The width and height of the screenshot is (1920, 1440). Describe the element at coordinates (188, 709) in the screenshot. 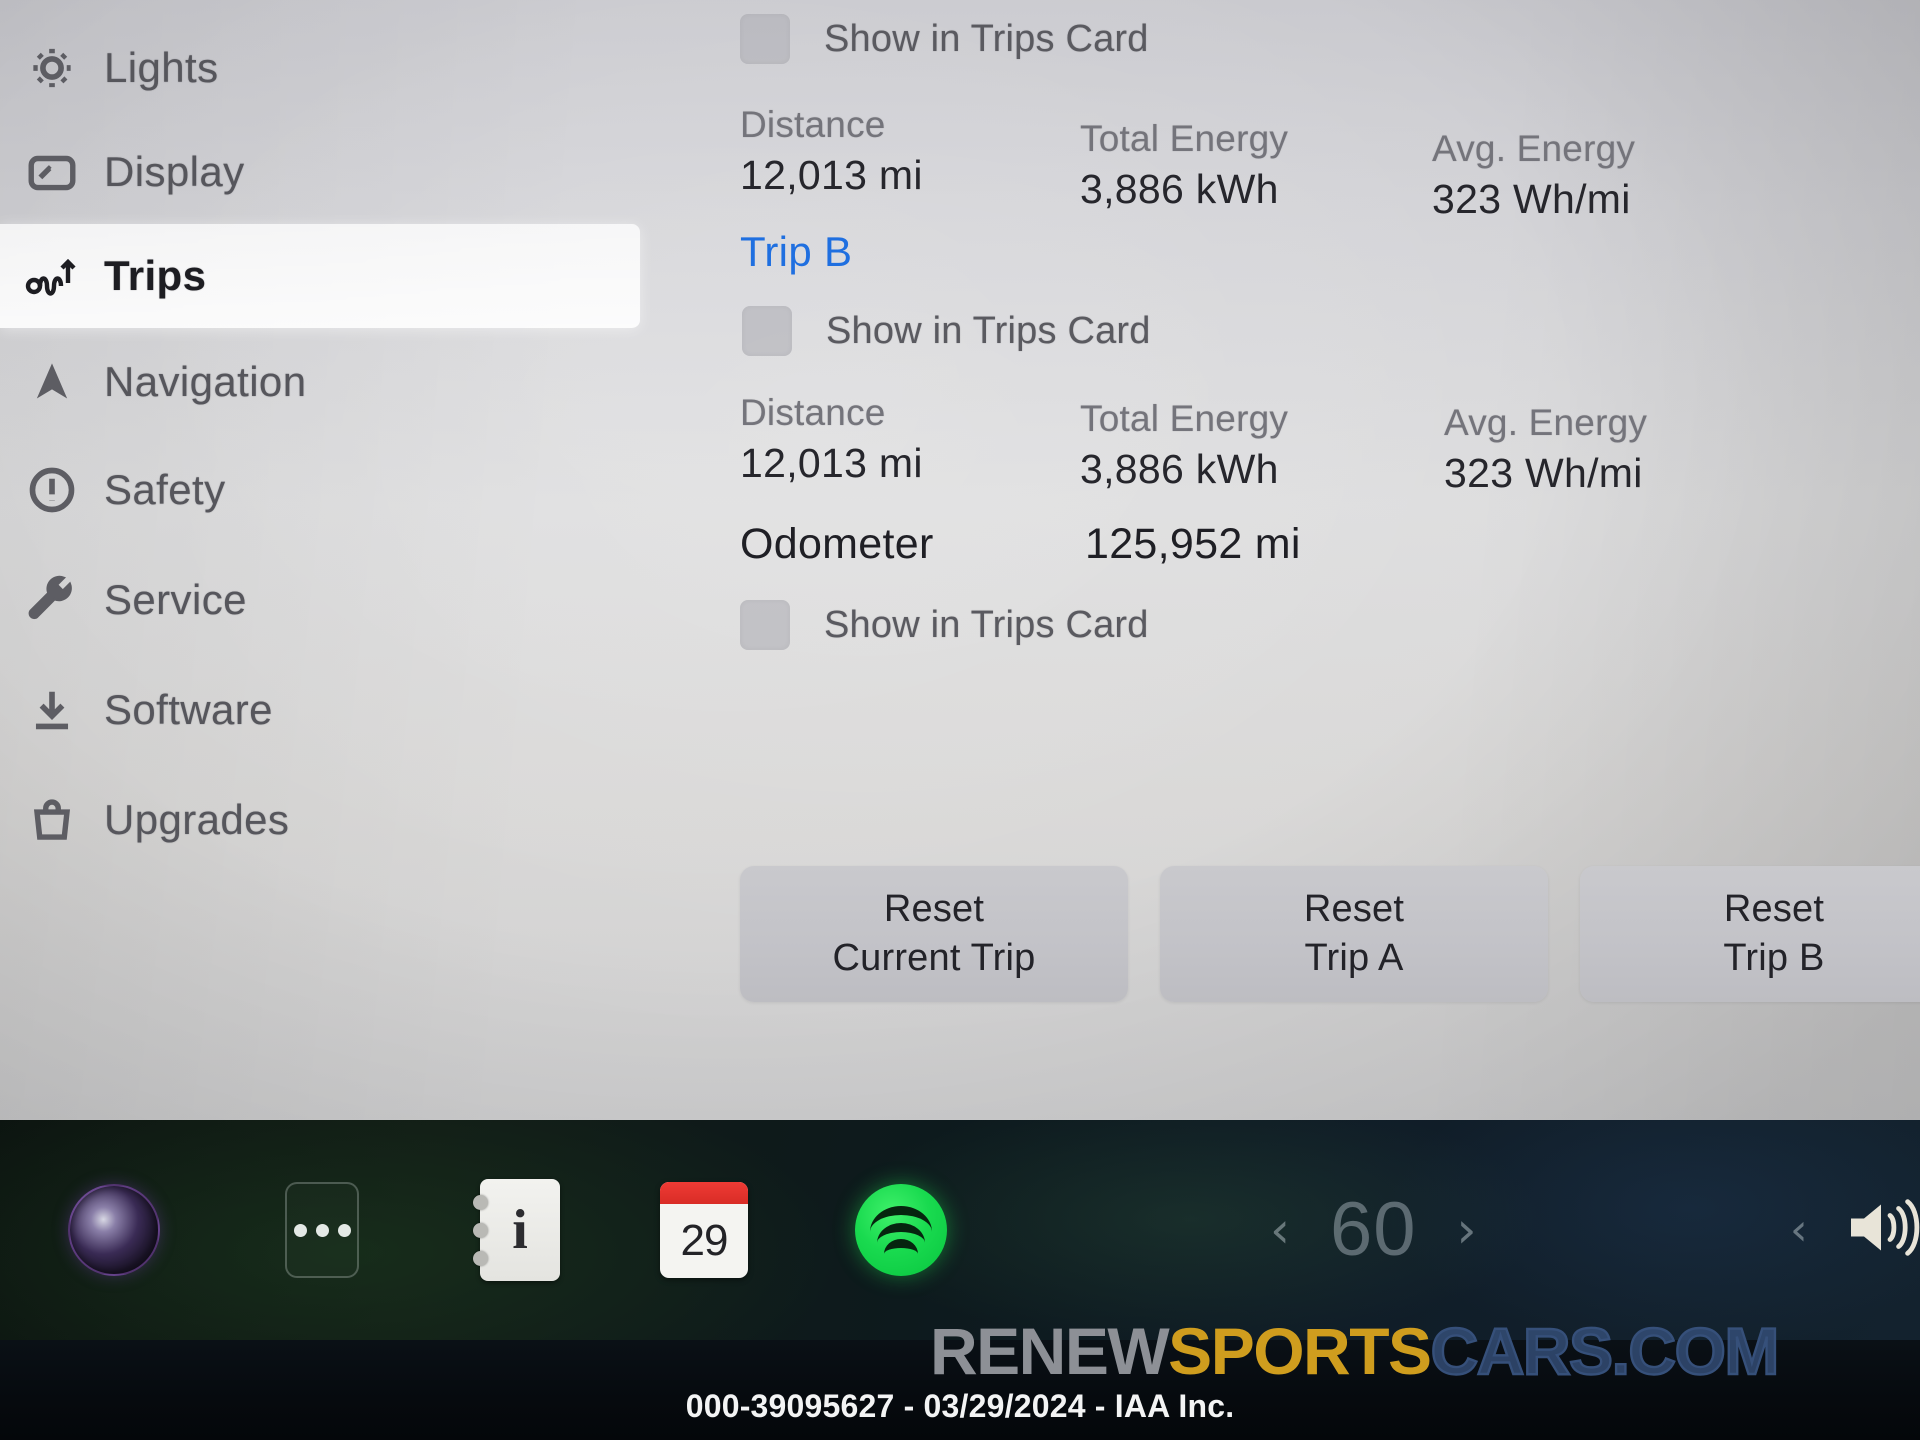

I see `sidebar-item-label: Software` at that location.